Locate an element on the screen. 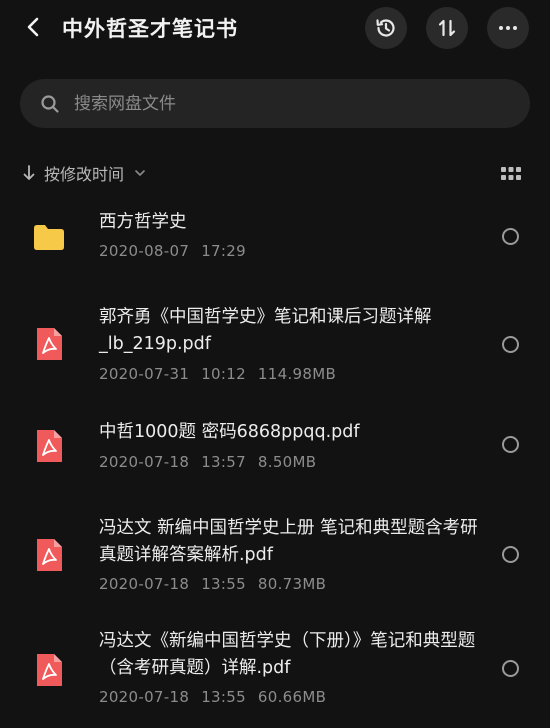  history-button is located at coordinates (386, 28).